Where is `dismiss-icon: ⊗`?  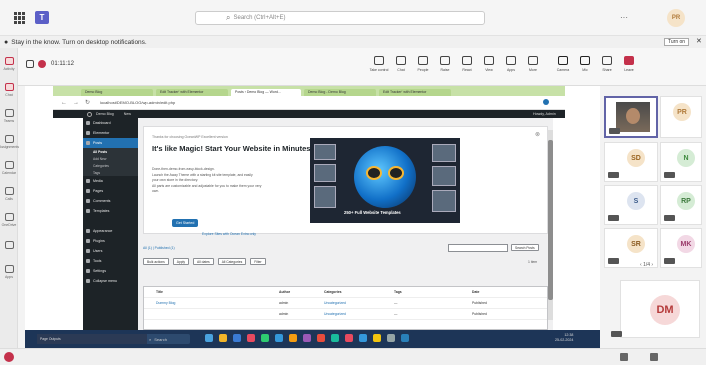
dismiss-icon: ⊗ is located at coordinates (537, 134).